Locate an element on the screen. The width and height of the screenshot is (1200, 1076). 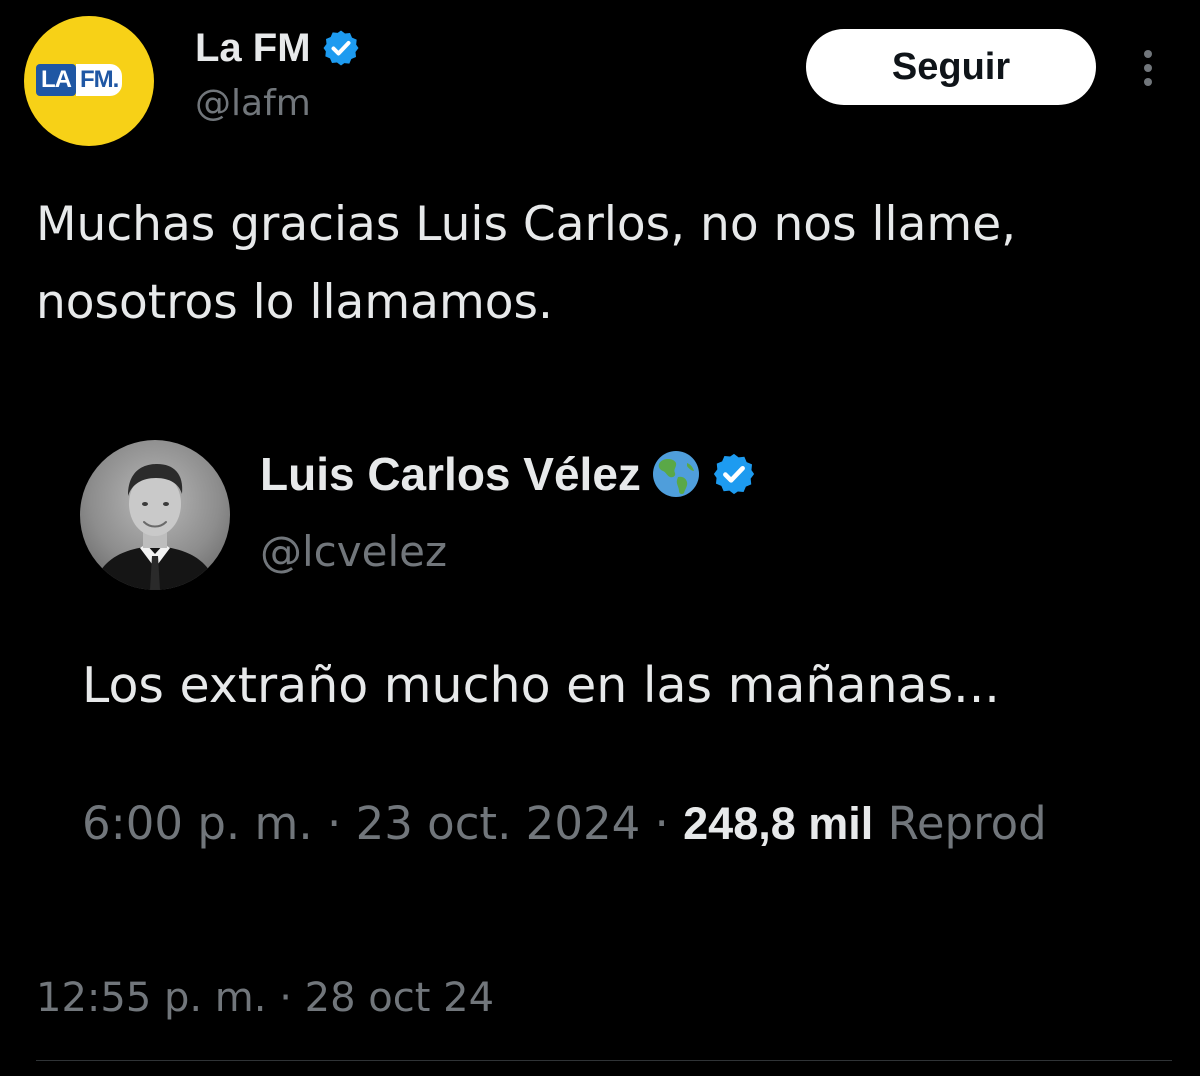
lafm-logo: LA FM. is located at coordinates (79, 80).